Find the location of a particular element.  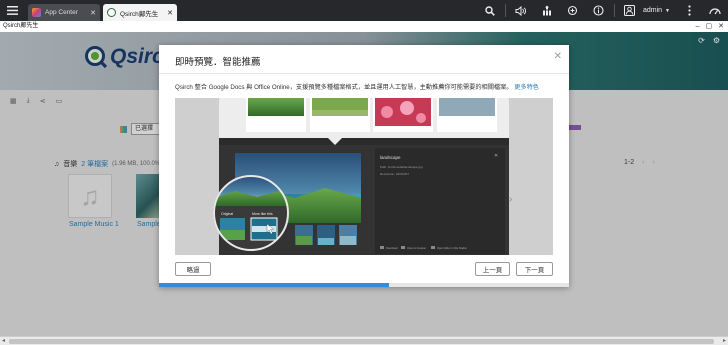

open-in-browser-icon is located at coordinates (403, 247).